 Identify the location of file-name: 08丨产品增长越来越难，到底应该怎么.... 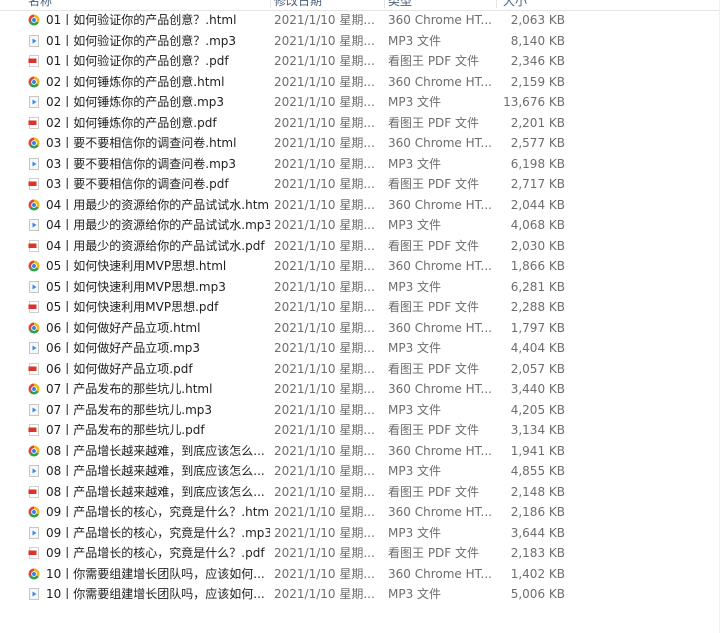
(155, 450).